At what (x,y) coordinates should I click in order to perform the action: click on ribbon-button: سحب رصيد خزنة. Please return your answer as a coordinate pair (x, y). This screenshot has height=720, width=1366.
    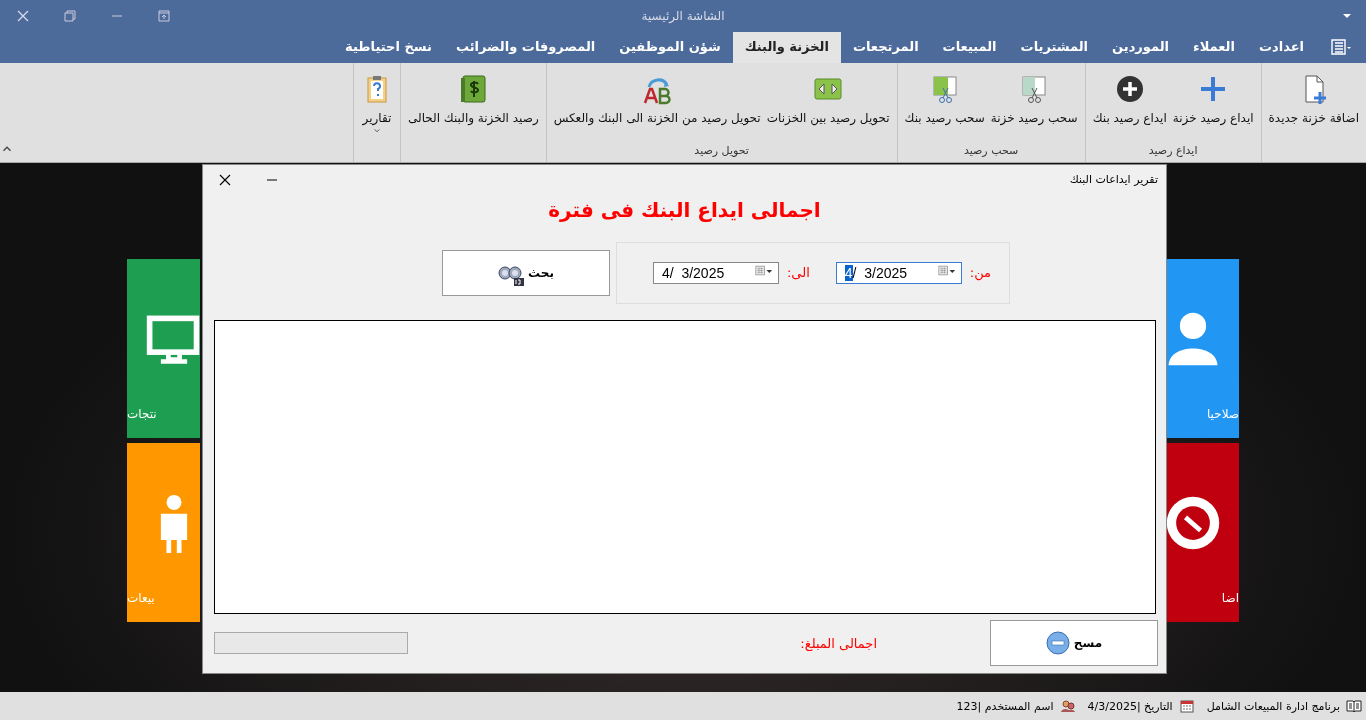
    Looking at the image, I should click on (1034, 99).